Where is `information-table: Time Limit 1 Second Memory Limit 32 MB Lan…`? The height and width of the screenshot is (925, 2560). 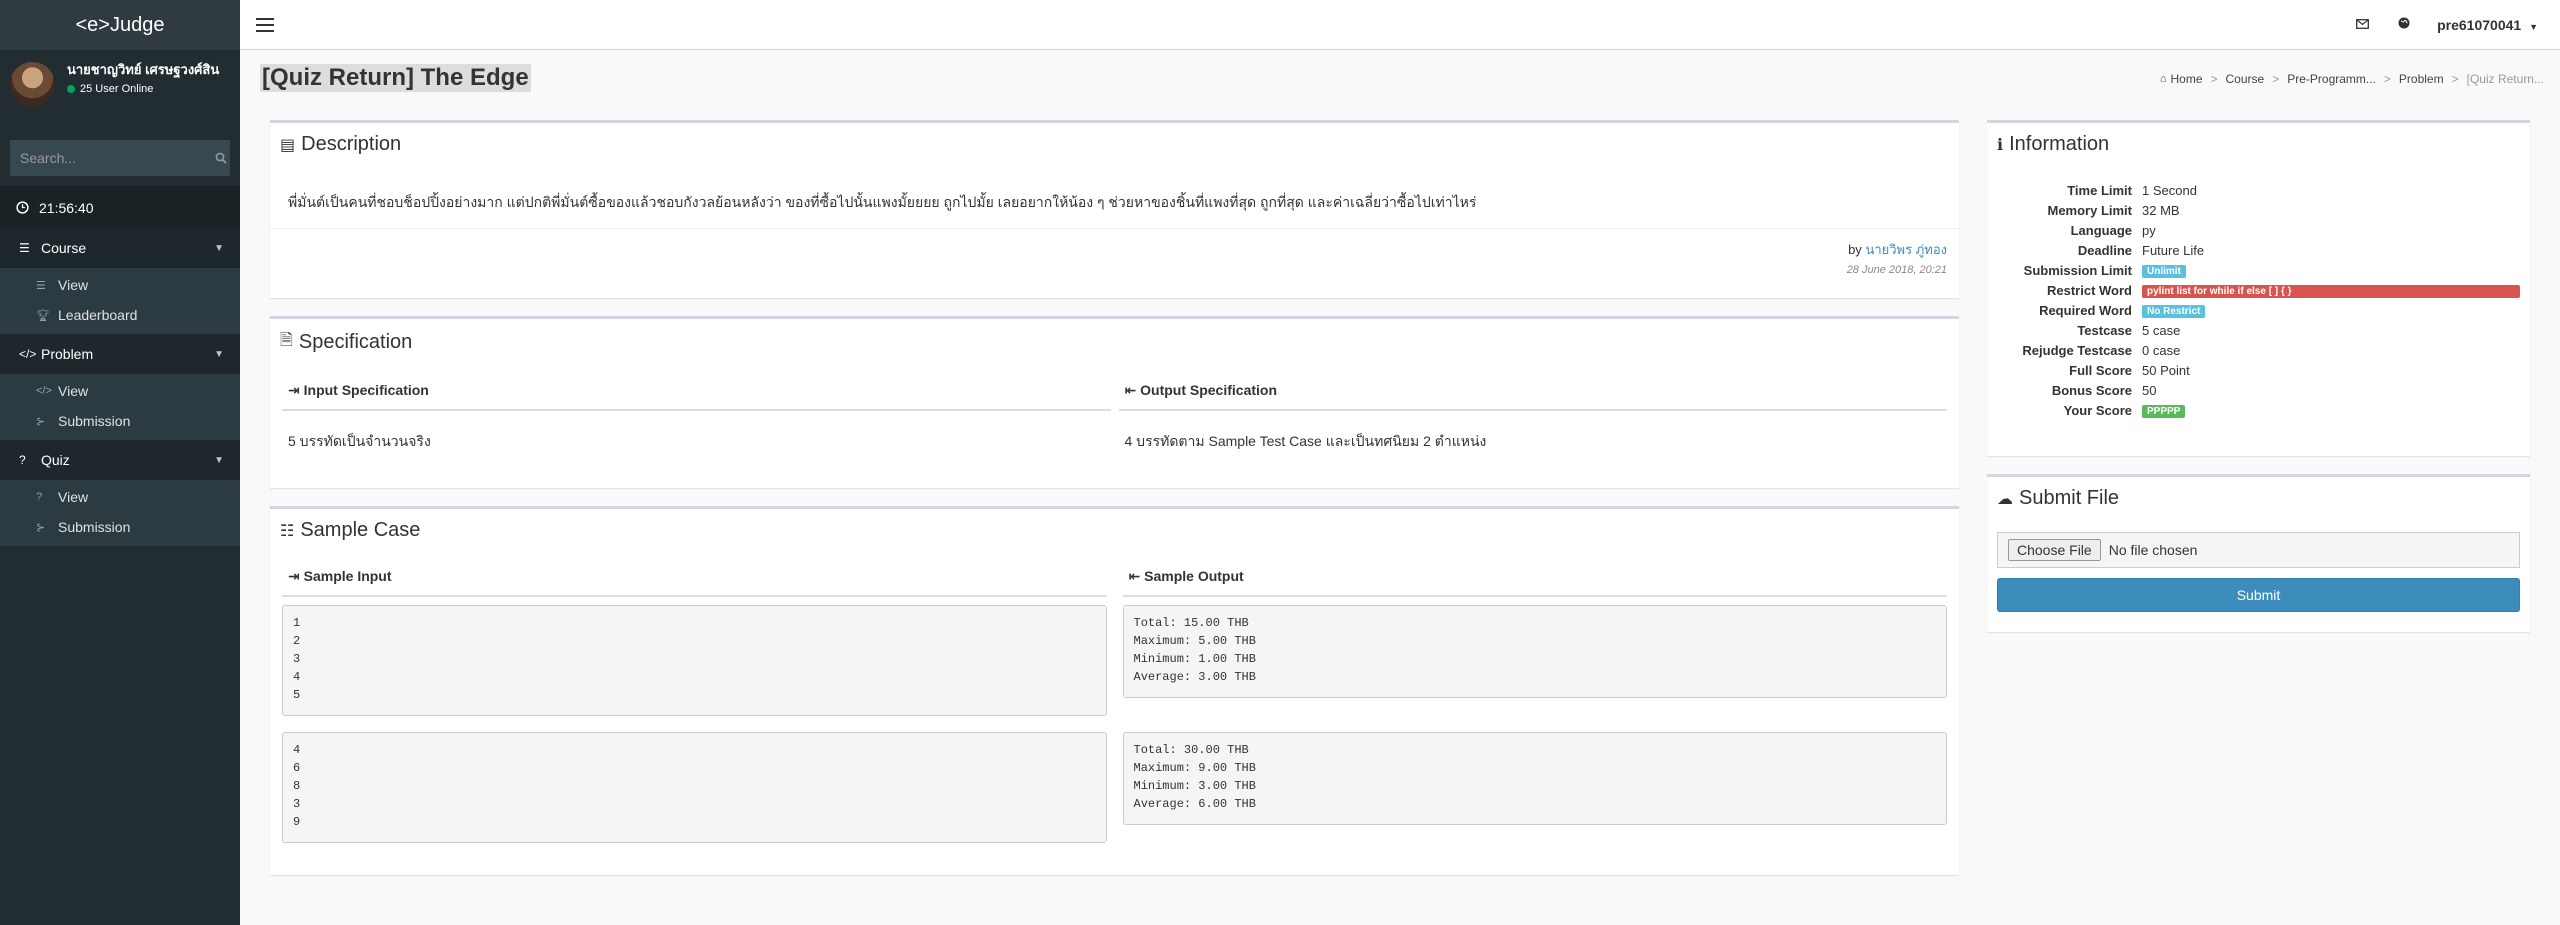 information-table: Time Limit 1 Second Memory Limit 32 MB Lan… is located at coordinates (2258, 299).